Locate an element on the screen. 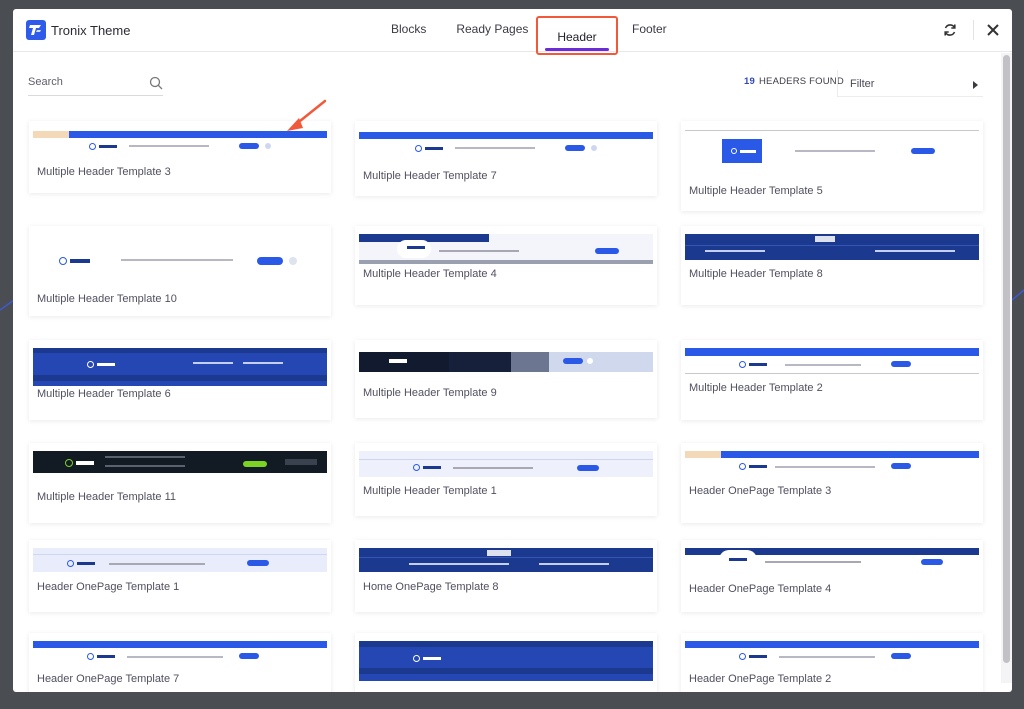  refresh-icon is located at coordinates (950, 30).